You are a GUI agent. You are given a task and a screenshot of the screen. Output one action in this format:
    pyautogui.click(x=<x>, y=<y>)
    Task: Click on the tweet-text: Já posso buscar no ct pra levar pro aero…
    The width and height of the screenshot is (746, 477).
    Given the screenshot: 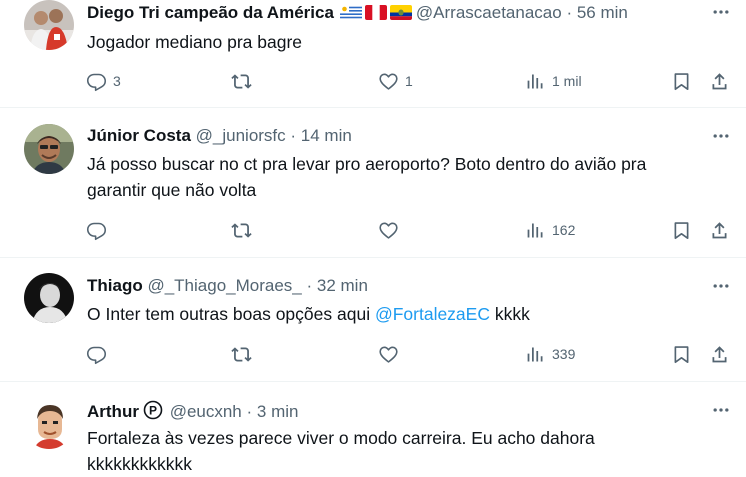 What is the action you would take?
    pyautogui.click(x=407, y=177)
    